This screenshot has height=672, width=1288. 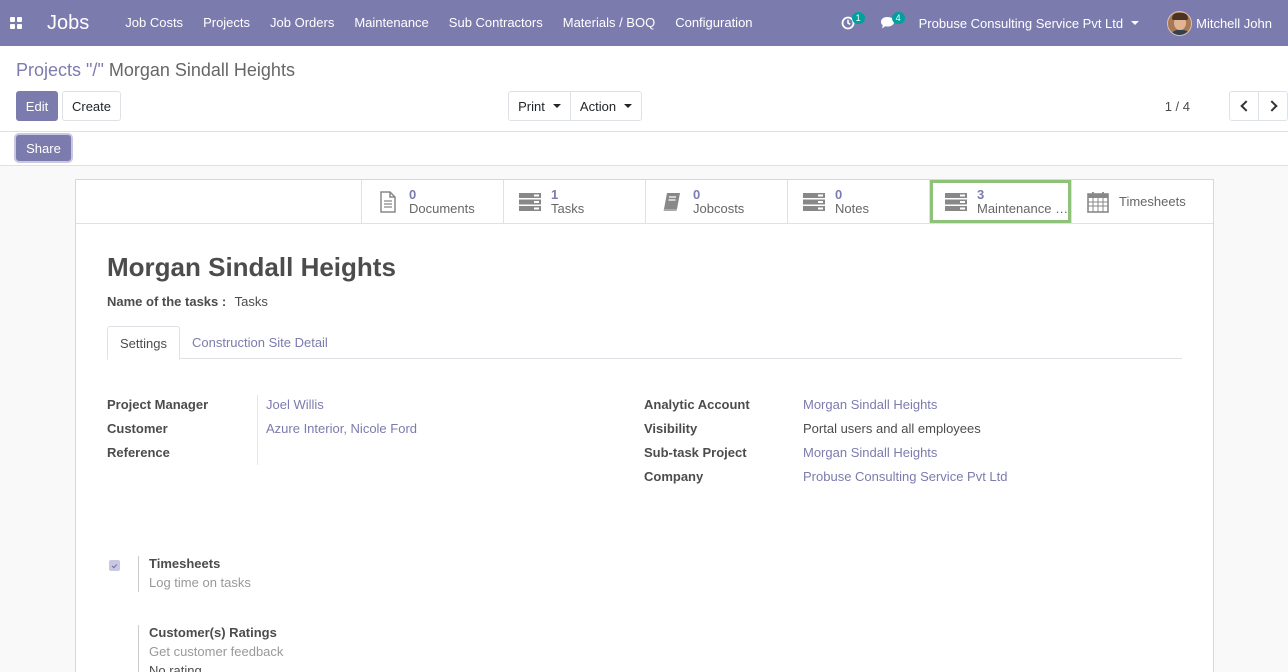 I want to click on edit-button: Edit, so click(x=37, y=106).